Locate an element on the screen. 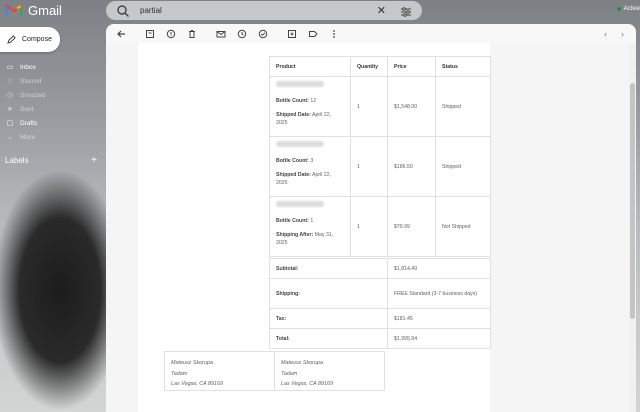  sidebar-item-label: Drafts is located at coordinates (29, 123).